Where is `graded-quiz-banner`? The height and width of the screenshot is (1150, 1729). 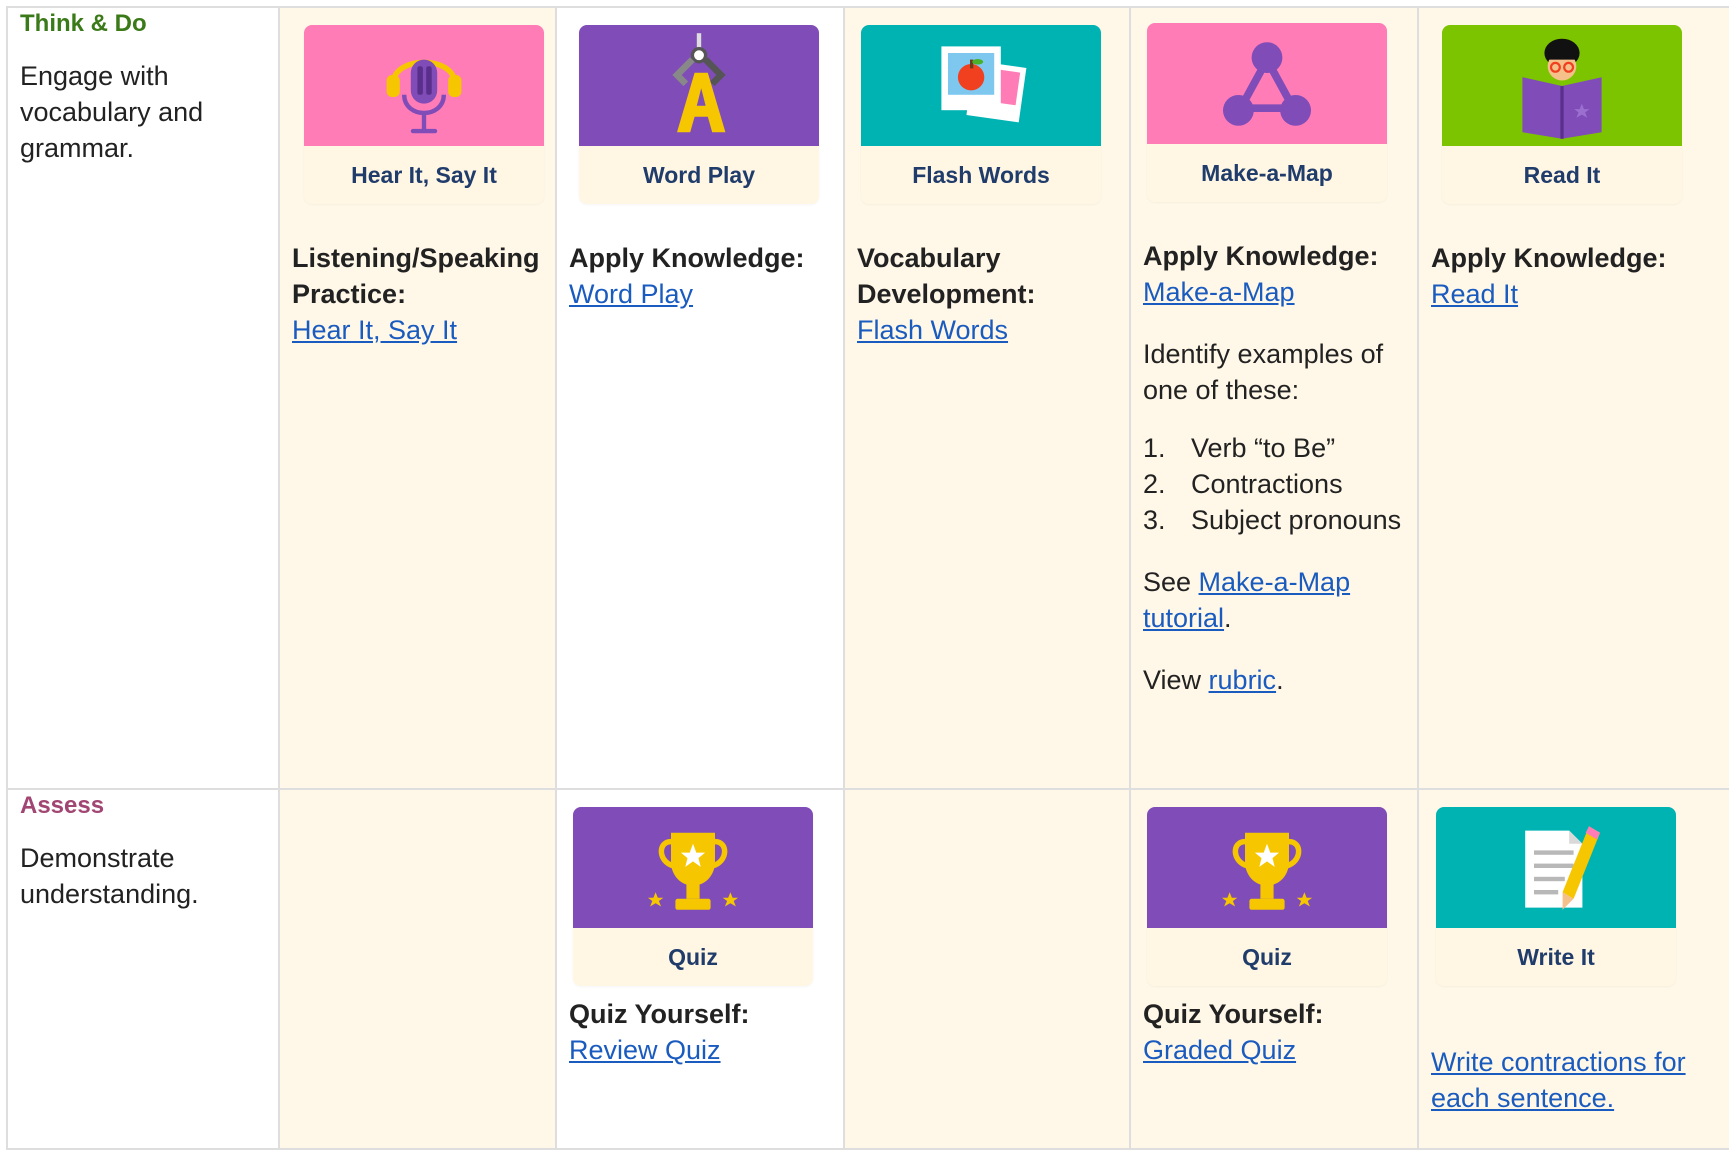 graded-quiz-banner is located at coordinates (1267, 867).